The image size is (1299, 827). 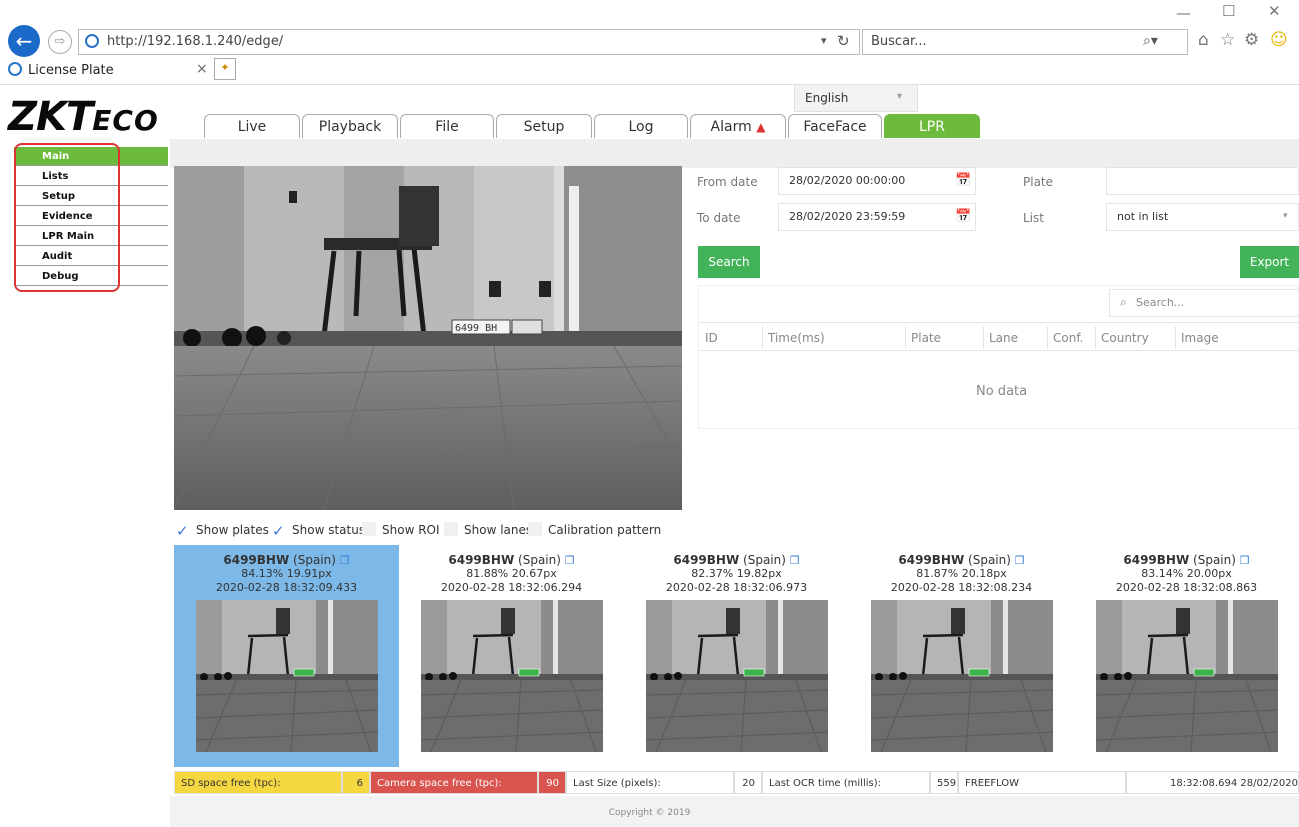 I want to click on nav-tab-log: Log, so click(x=641, y=126).